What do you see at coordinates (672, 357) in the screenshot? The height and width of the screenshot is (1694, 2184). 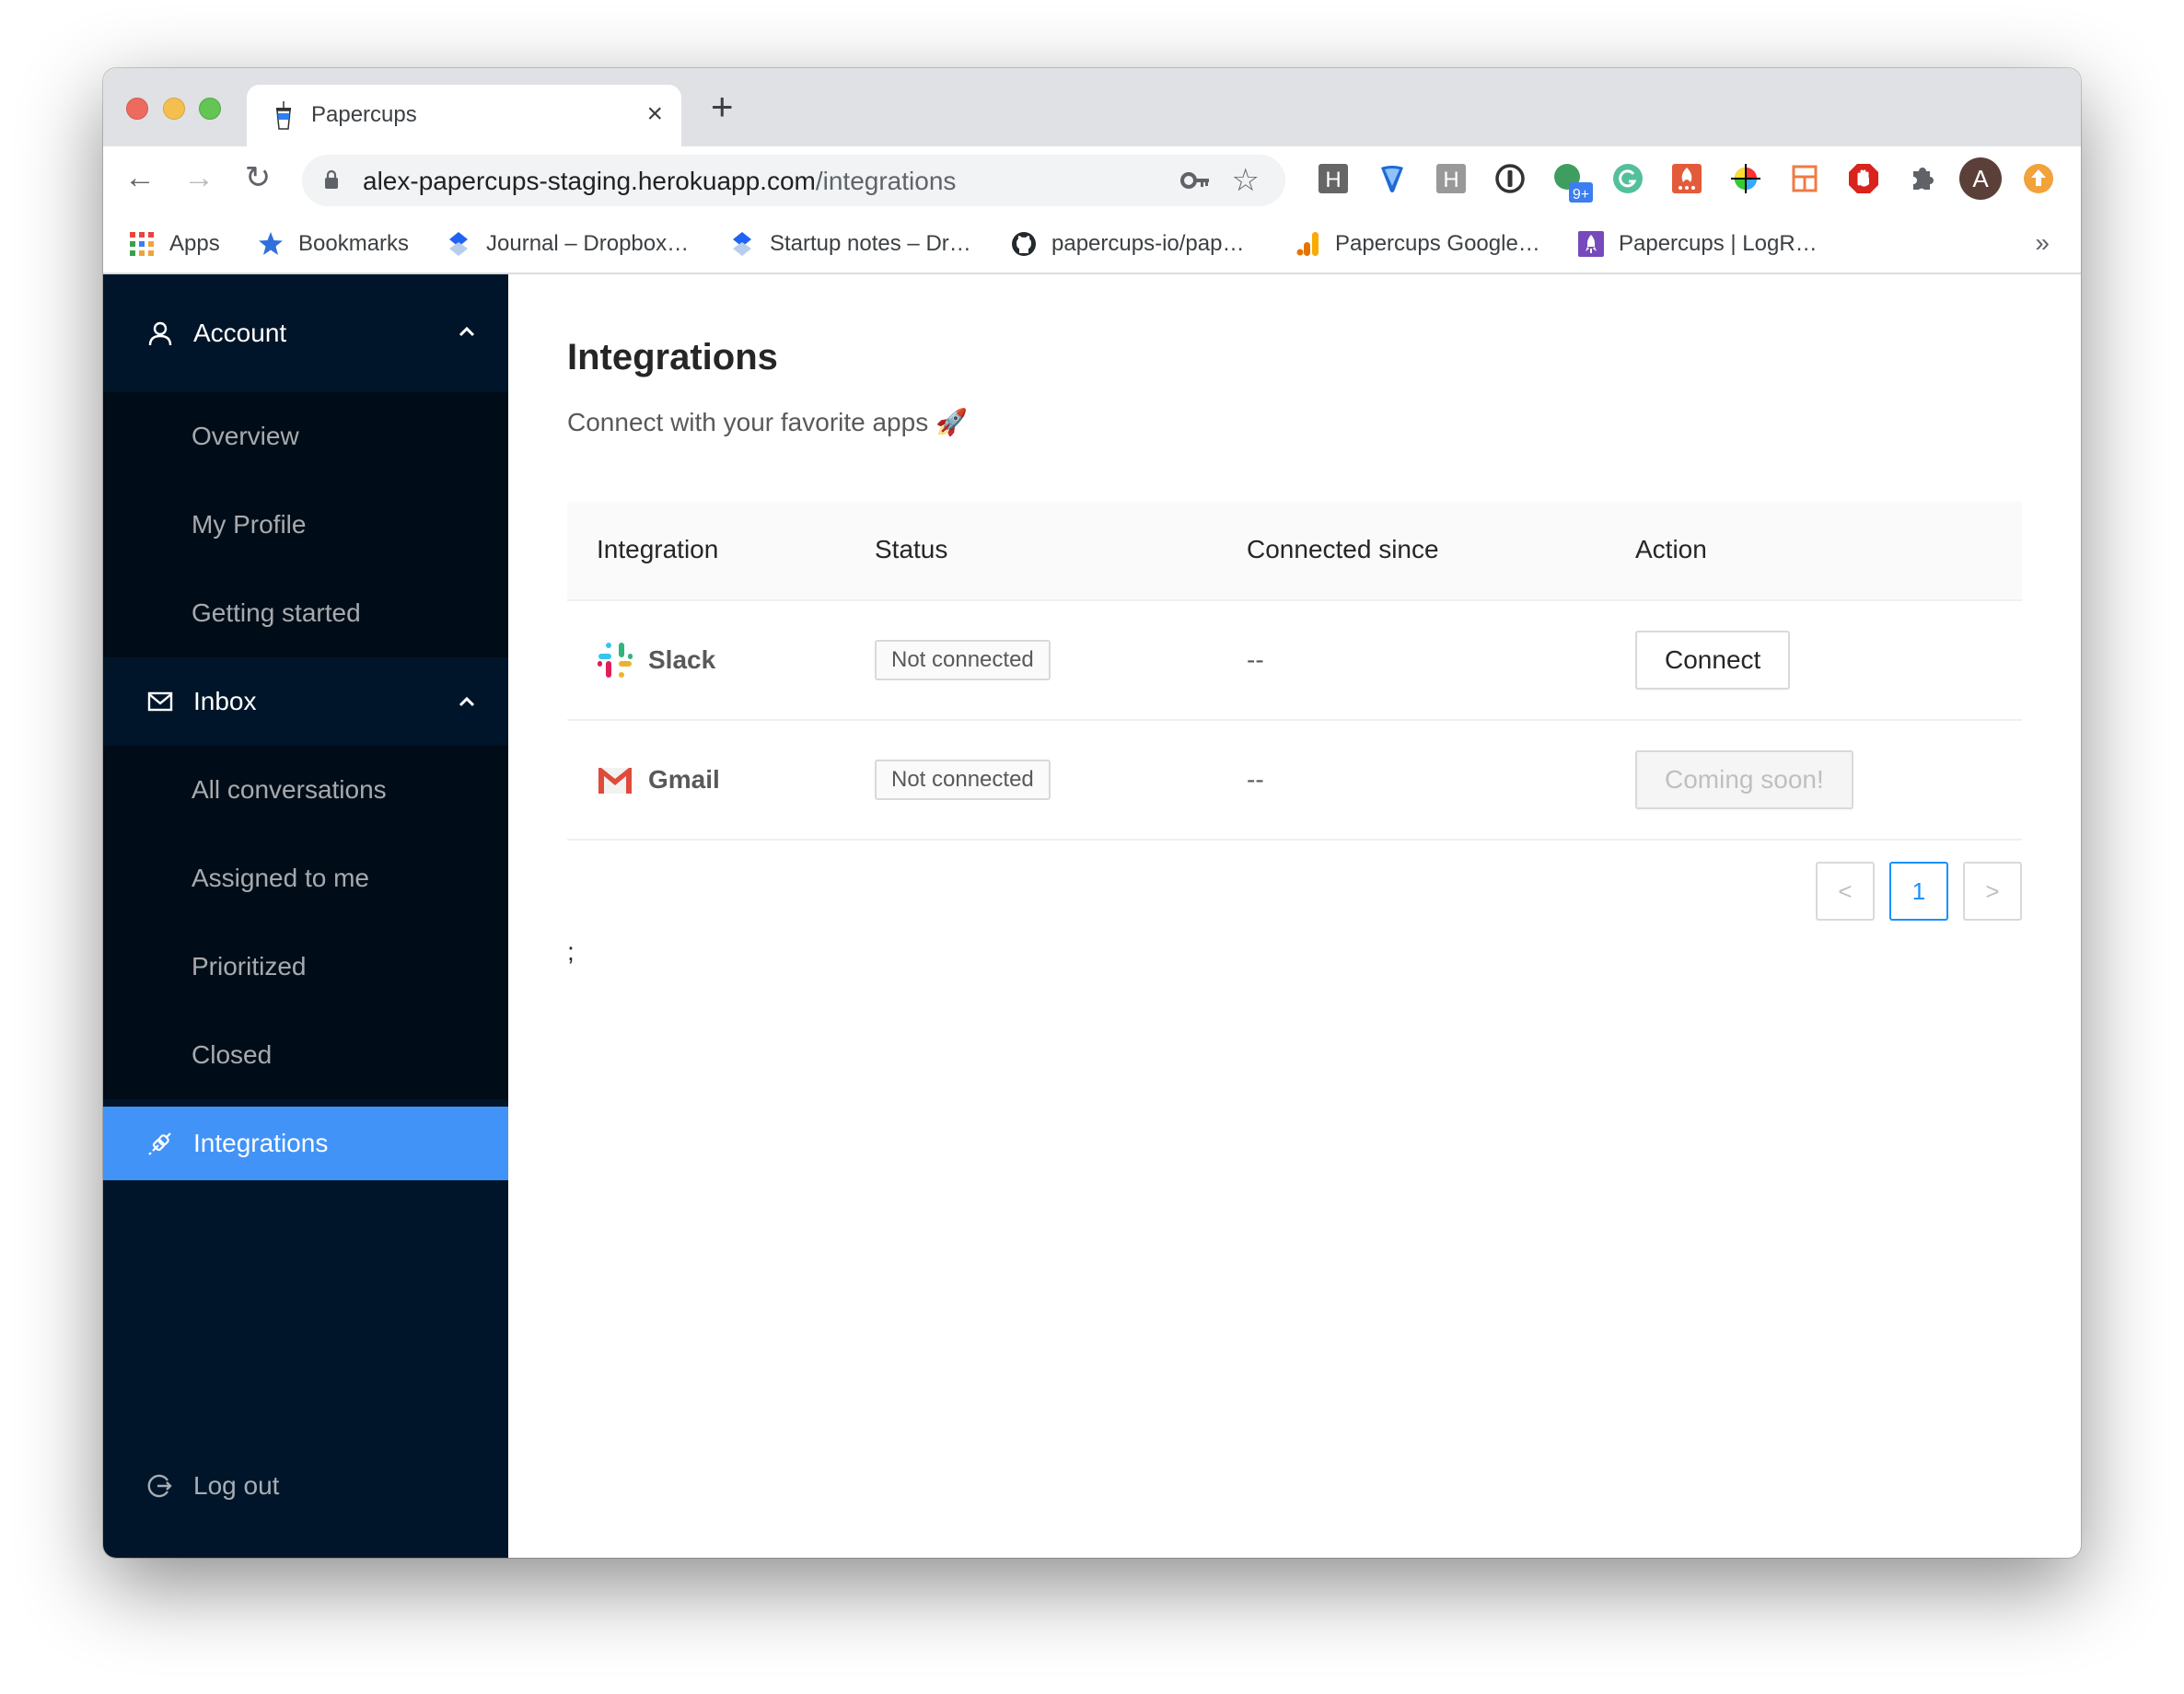 I see `page-title: Integrations` at bounding box center [672, 357].